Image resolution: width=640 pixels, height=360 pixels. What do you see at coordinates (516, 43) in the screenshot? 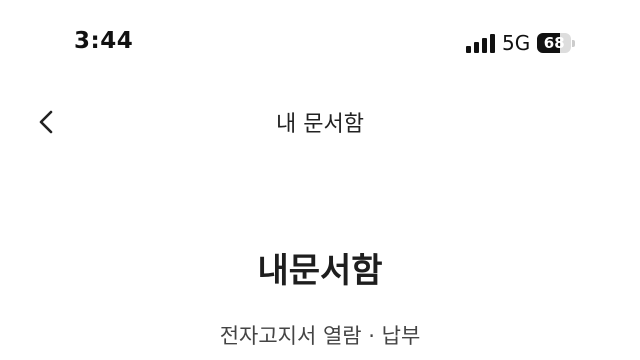
I see `network-type: 5G` at bounding box center [516, 43].